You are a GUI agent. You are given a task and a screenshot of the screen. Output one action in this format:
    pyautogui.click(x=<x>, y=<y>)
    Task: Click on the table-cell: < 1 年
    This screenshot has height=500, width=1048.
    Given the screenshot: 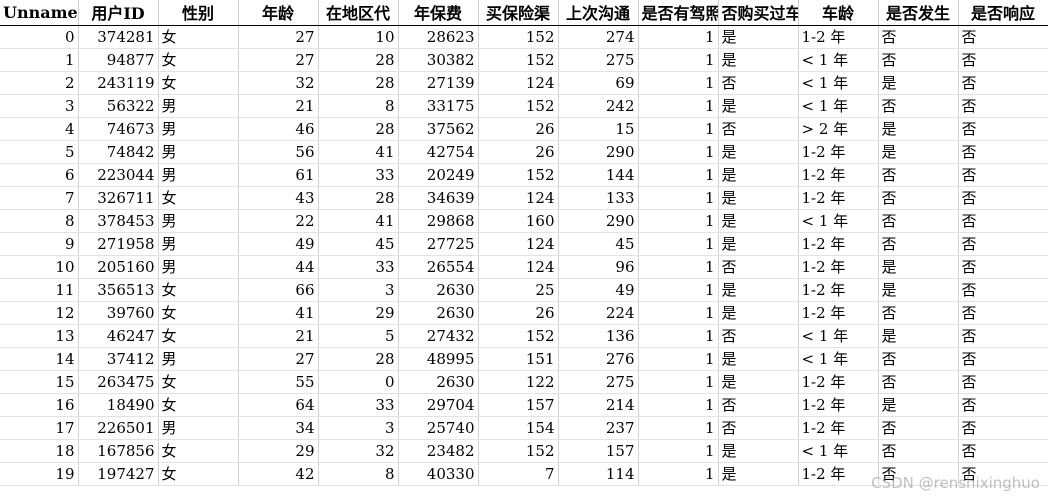 What is the action you would take?
    pyautogui.click(x=838, y=60)
    